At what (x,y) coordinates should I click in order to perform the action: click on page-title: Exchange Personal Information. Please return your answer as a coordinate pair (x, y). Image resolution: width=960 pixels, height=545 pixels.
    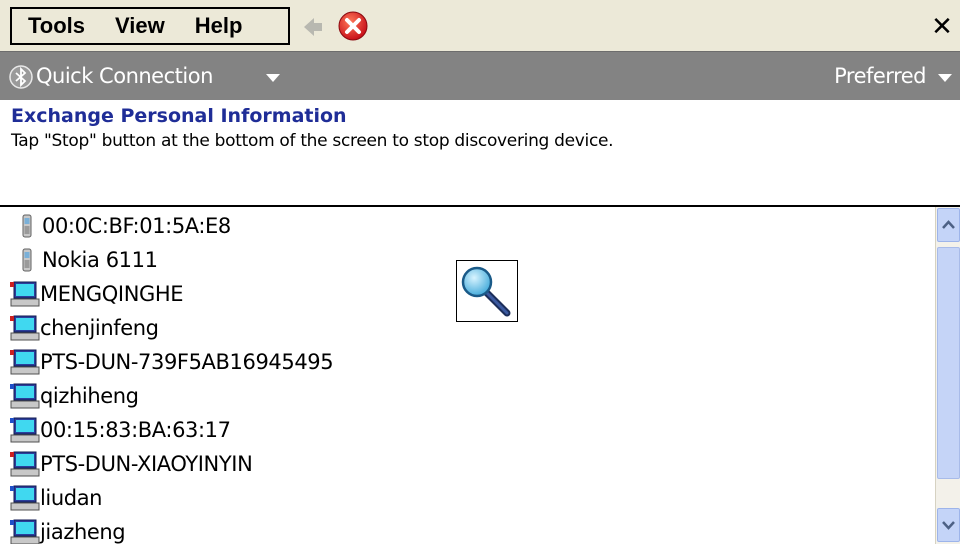
    Looking at the image, I should click on (179, 116).